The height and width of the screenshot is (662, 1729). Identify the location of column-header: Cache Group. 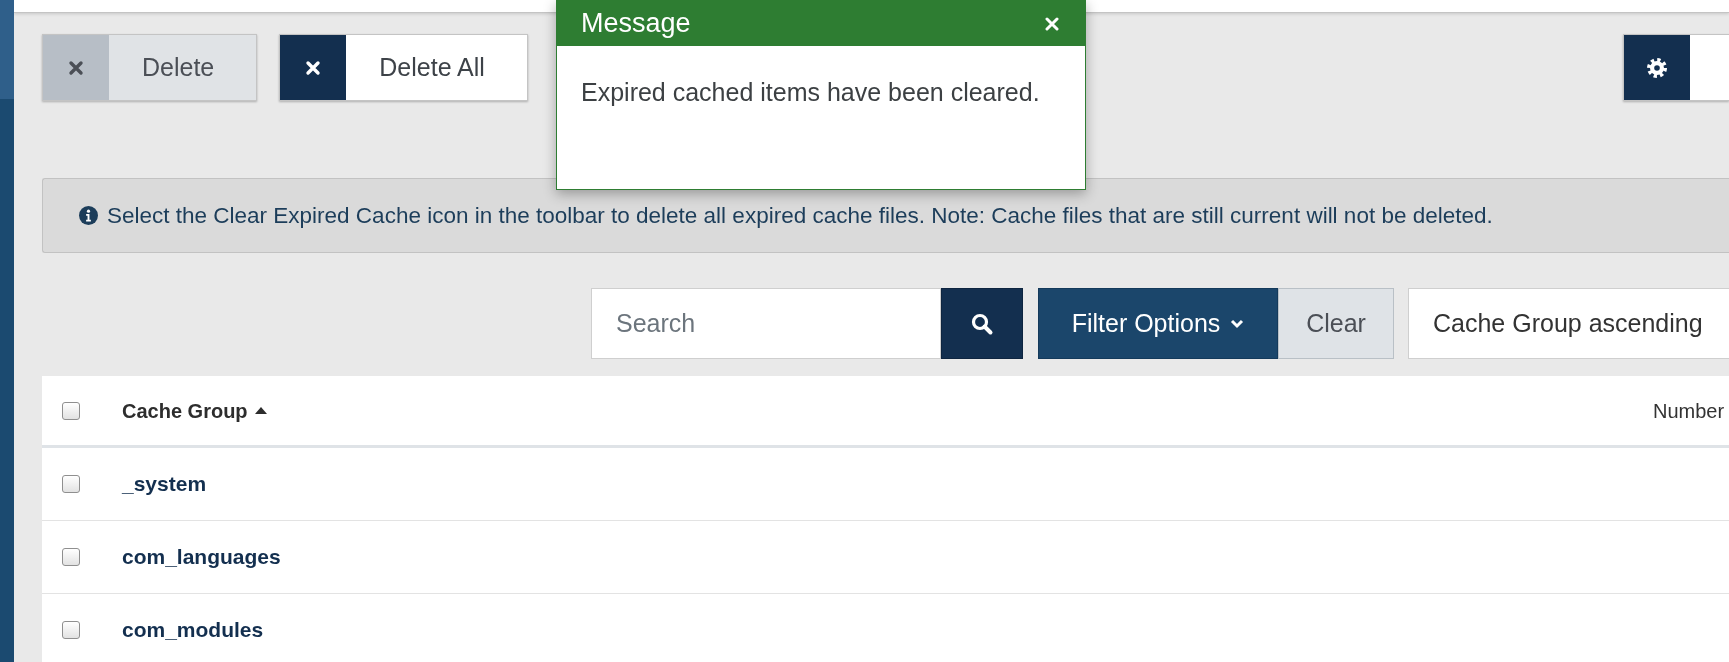
(194, 410).